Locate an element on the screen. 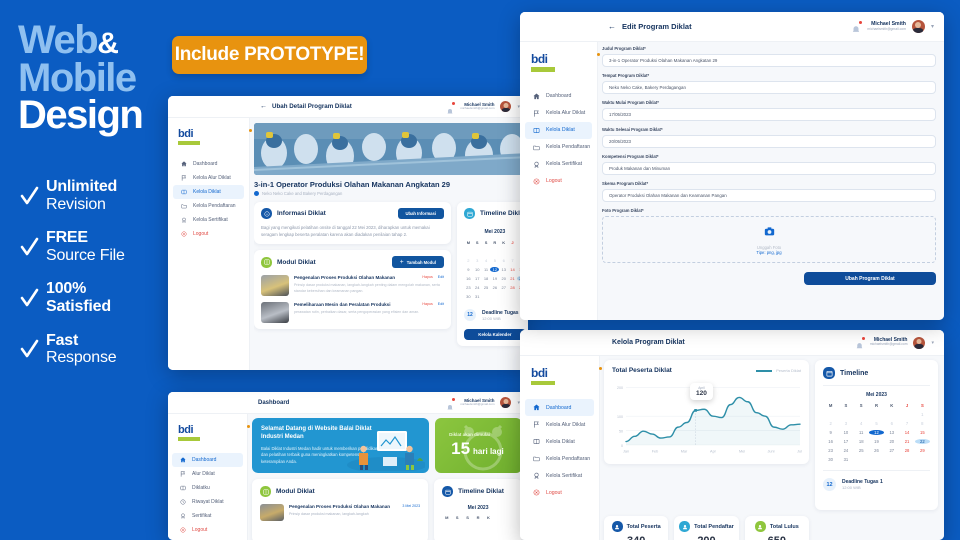 The width and height of the screenshot is (960, 540). calendar-cell: 26 is located at coordinates (876, 450).